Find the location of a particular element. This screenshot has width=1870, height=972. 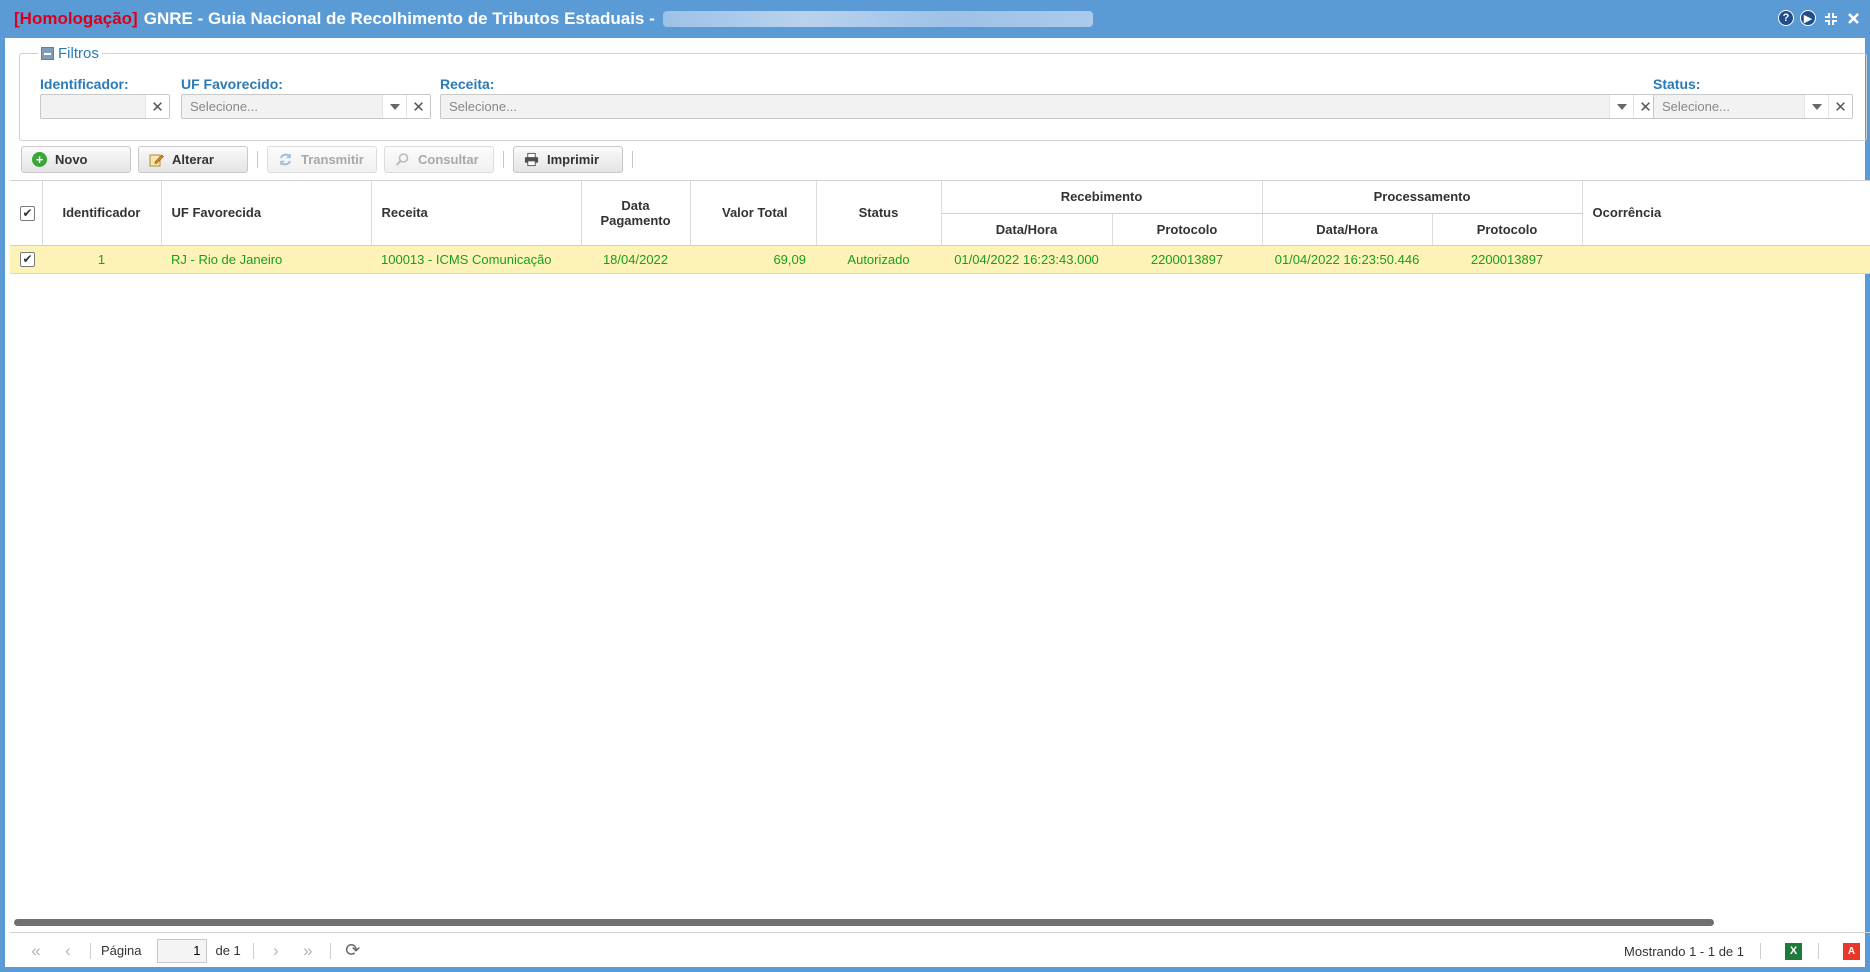

clear-uf-icon: ✕ is located at coordinates (418, 106).